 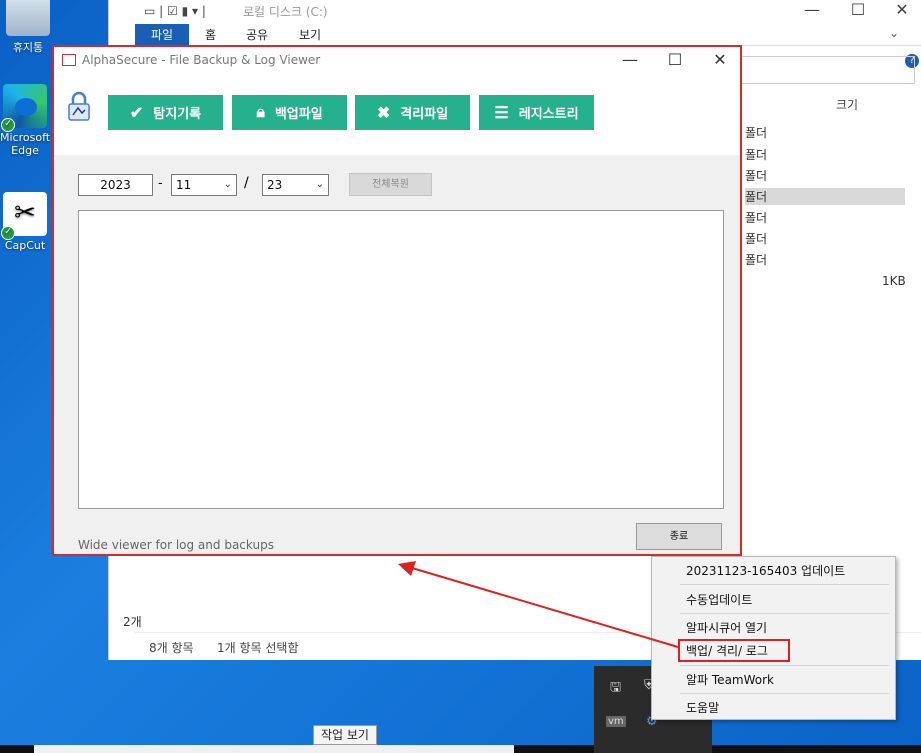 What do you see at coordinates (175, 11) in the screenshot?
I see `quick-access-toolbar: ▭ | ☑ ▮ ▾ |` at bounding box center [175, 11].